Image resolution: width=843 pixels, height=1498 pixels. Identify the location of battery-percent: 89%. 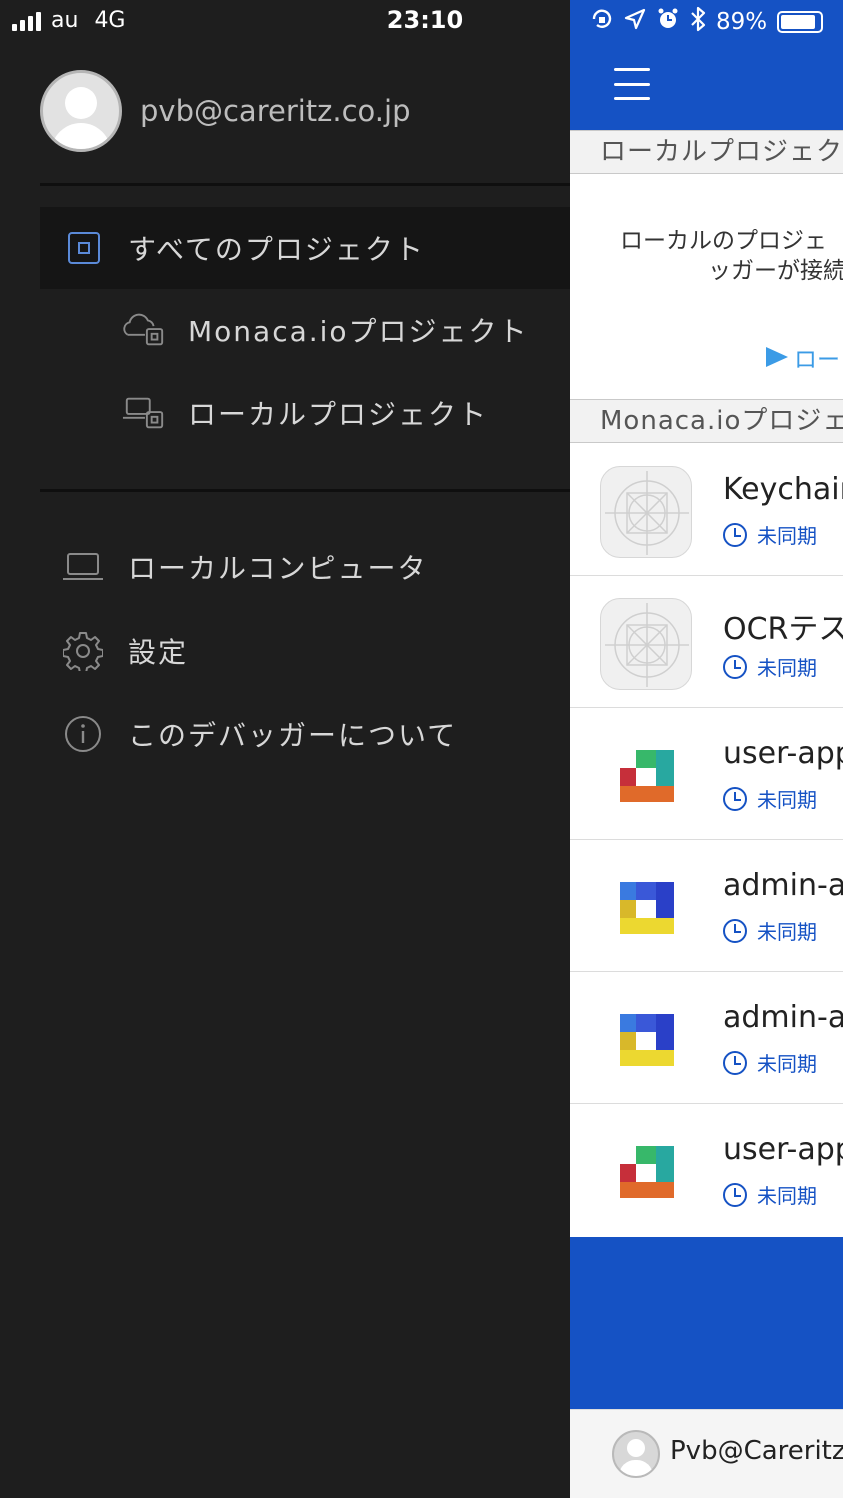
(742, 22).